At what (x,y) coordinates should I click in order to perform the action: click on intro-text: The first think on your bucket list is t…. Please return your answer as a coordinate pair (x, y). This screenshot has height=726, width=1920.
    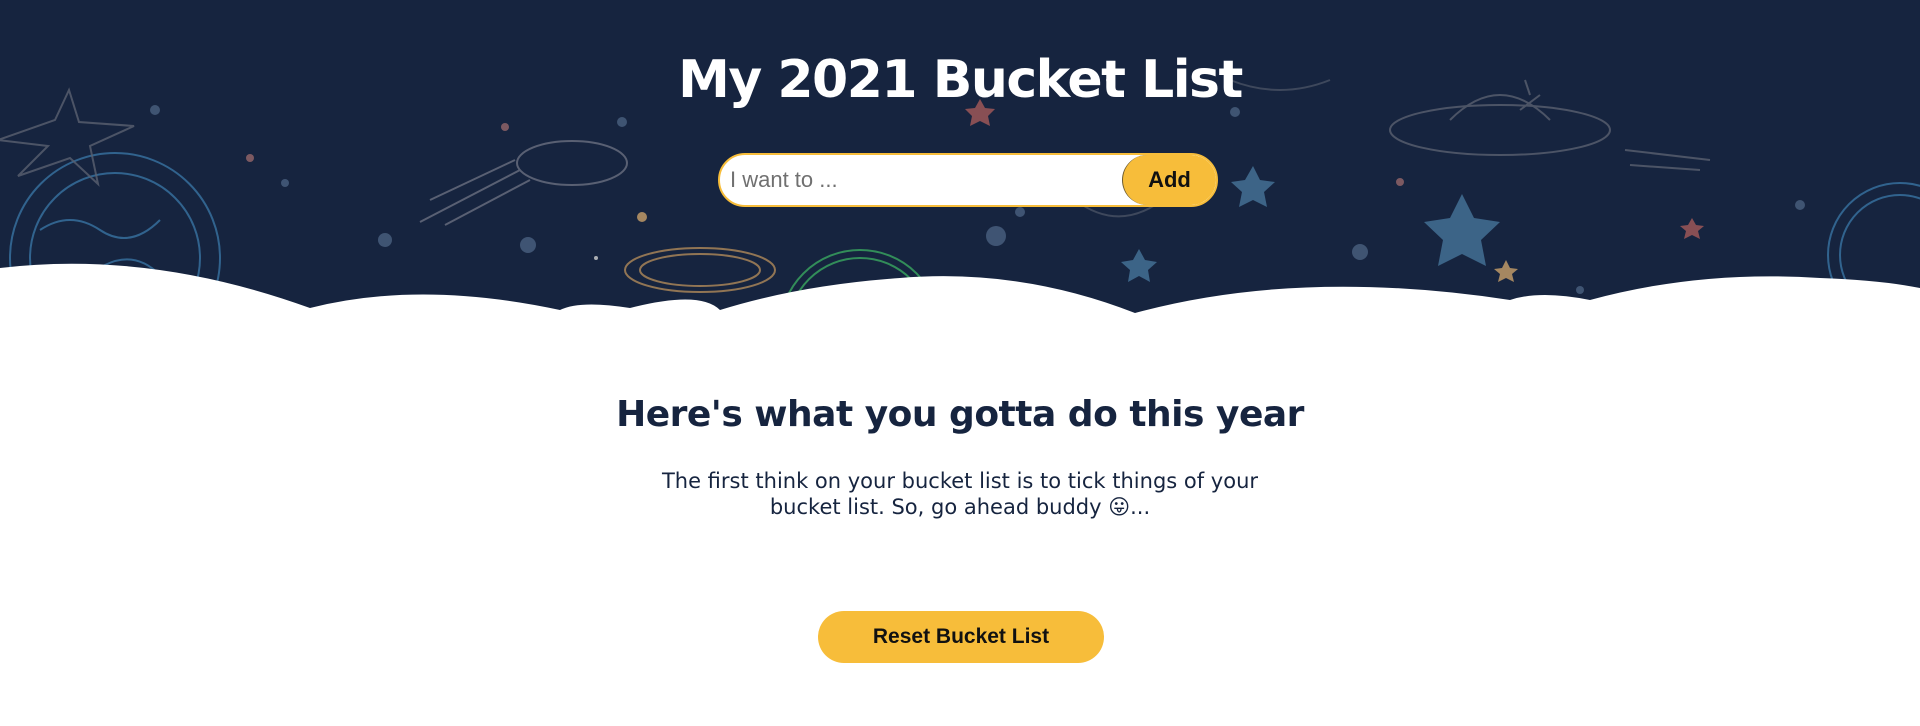
    Looking at the image, I should click on (960, 494).